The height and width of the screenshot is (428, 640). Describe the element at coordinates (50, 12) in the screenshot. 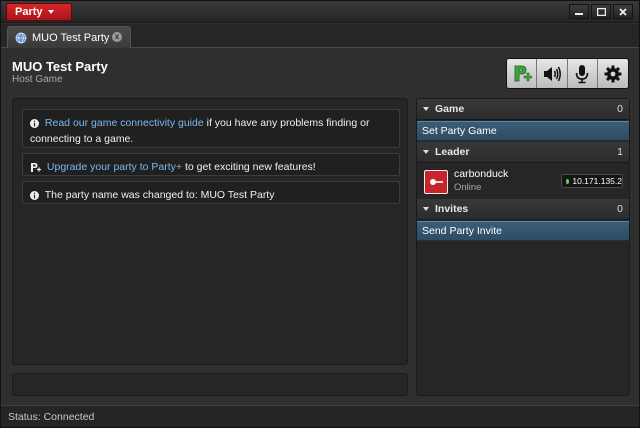

I see `chevron-down-icon` at that location.